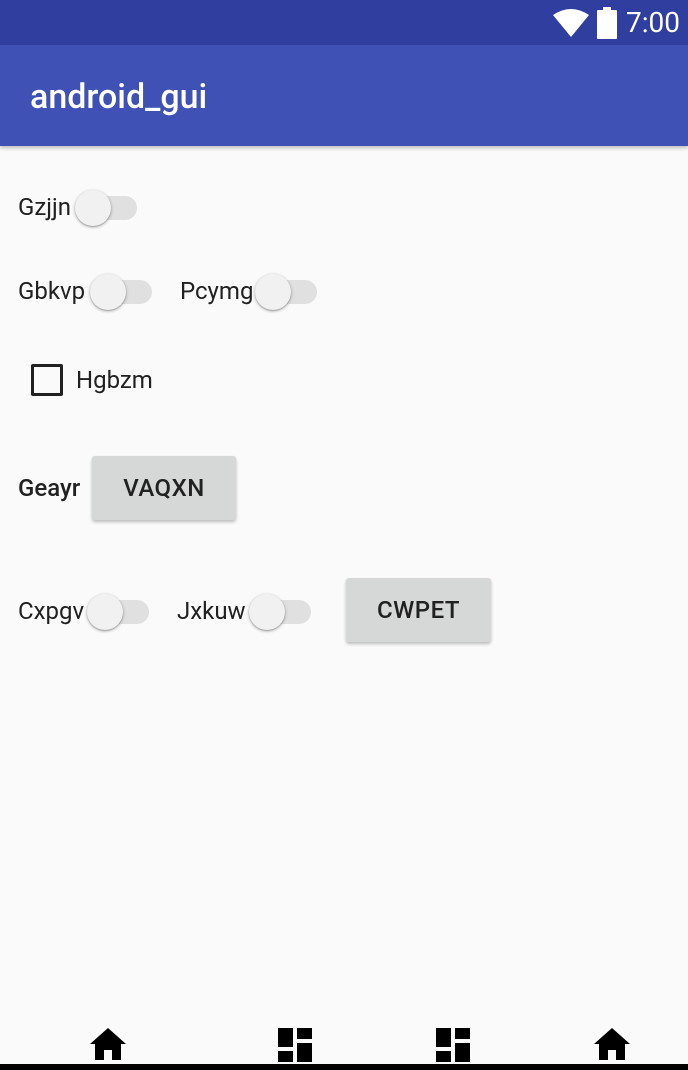  Describe the element at coordinates (344, 95) in the screenshot. I see `app-bar: android_gui` at that location.